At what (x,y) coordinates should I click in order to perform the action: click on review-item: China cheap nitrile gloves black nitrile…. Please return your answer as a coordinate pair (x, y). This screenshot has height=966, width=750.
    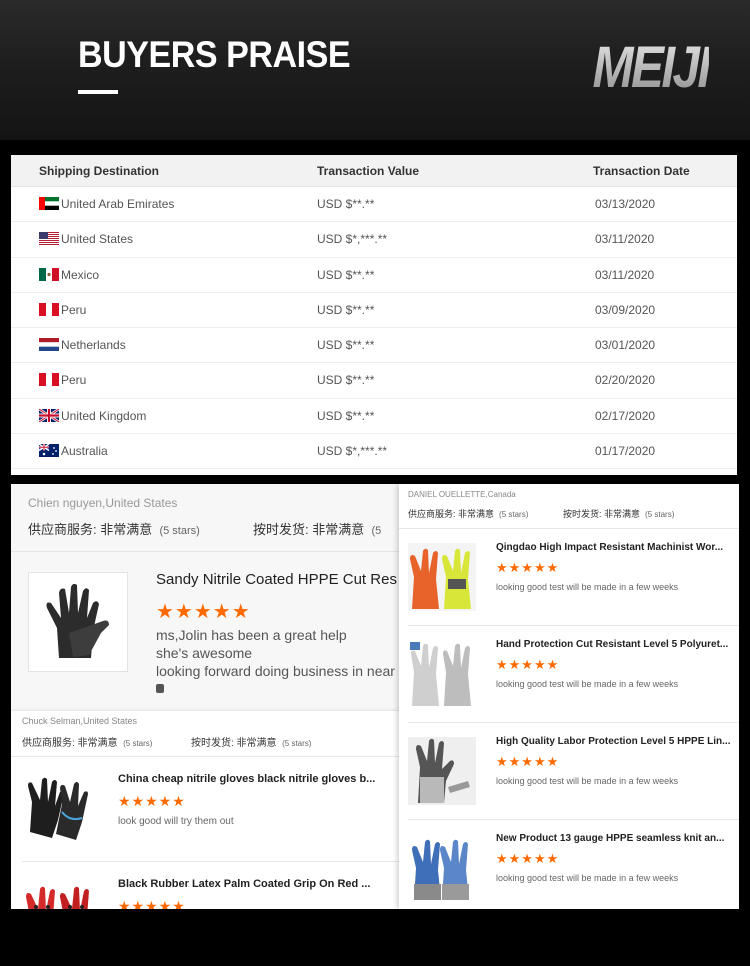
    Looking at the image, I should click on (206, 809).